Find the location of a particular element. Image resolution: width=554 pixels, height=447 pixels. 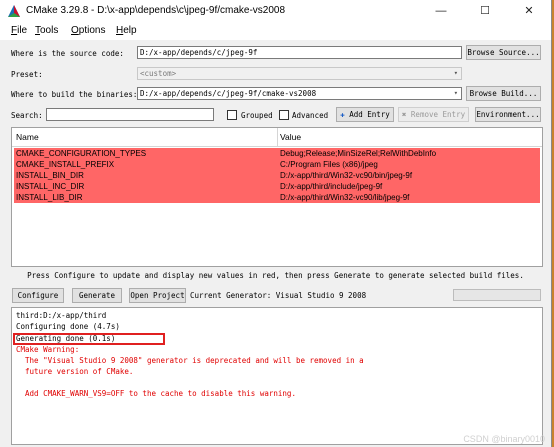

minimize-icon: — is located at coordinates (441, 11).